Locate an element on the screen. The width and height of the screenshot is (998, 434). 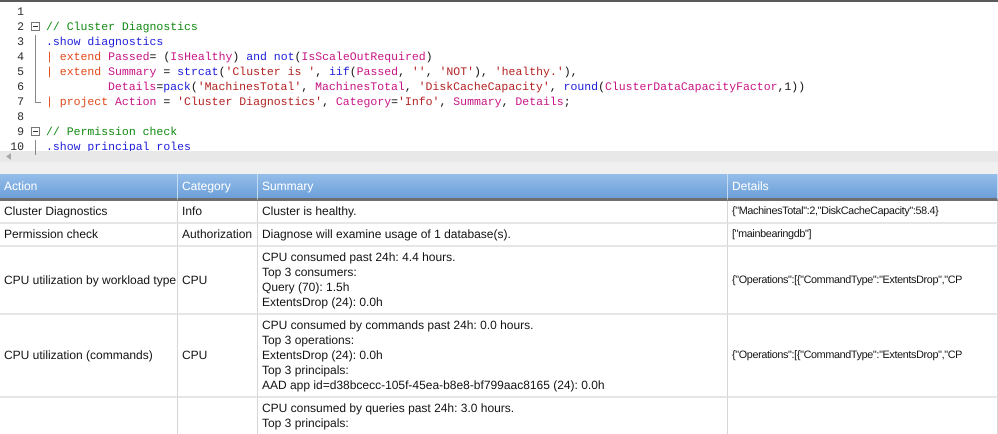
line-number: 3 is located at coordinates (20, 42).